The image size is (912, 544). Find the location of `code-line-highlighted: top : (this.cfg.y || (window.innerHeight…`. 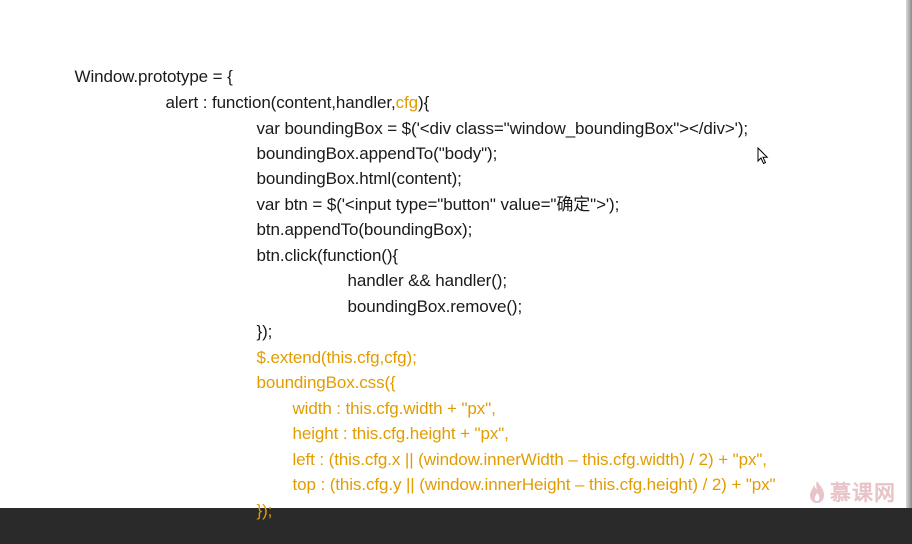

code-line-highlighted: top : (this.cfg.y || (window.innerHeight… is located at coordinates (534, 484).